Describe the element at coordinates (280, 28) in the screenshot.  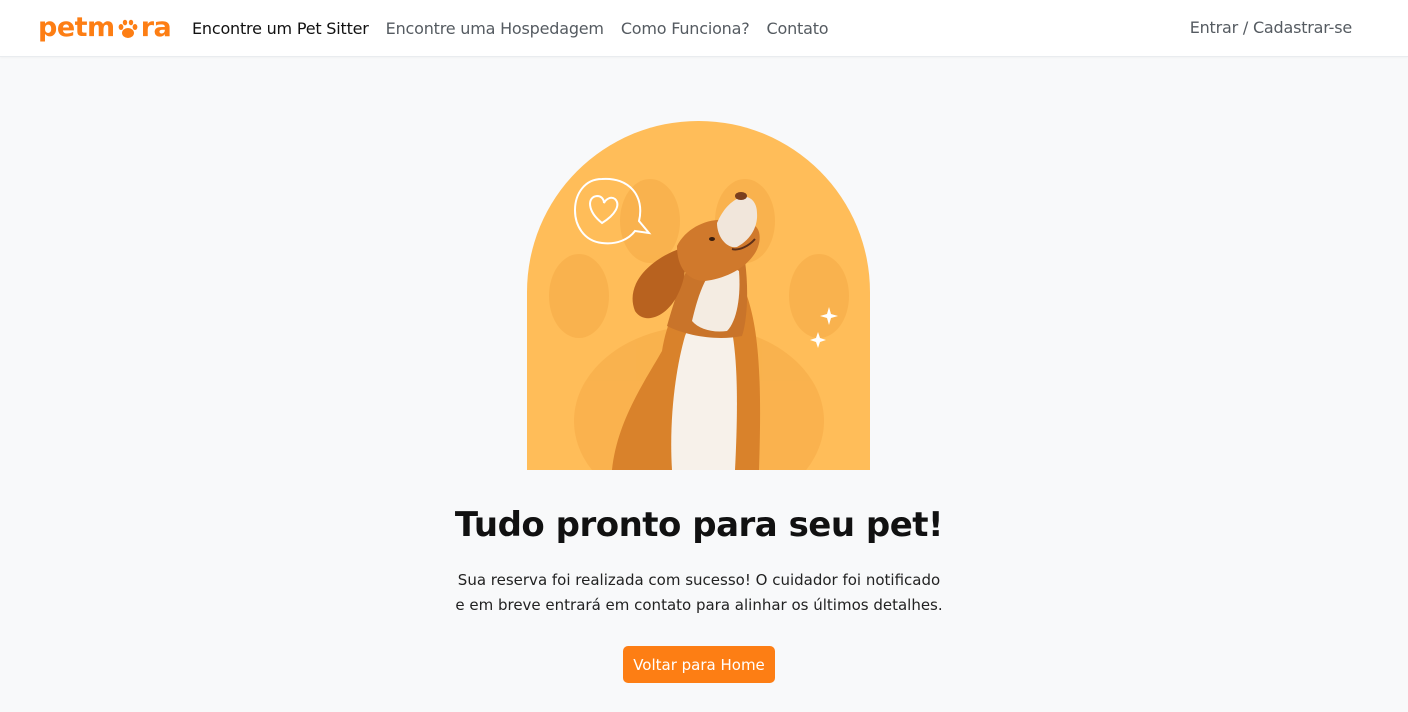
I see `nav-link-pet-sitter: Encontre um Pet Sitter` at that location.